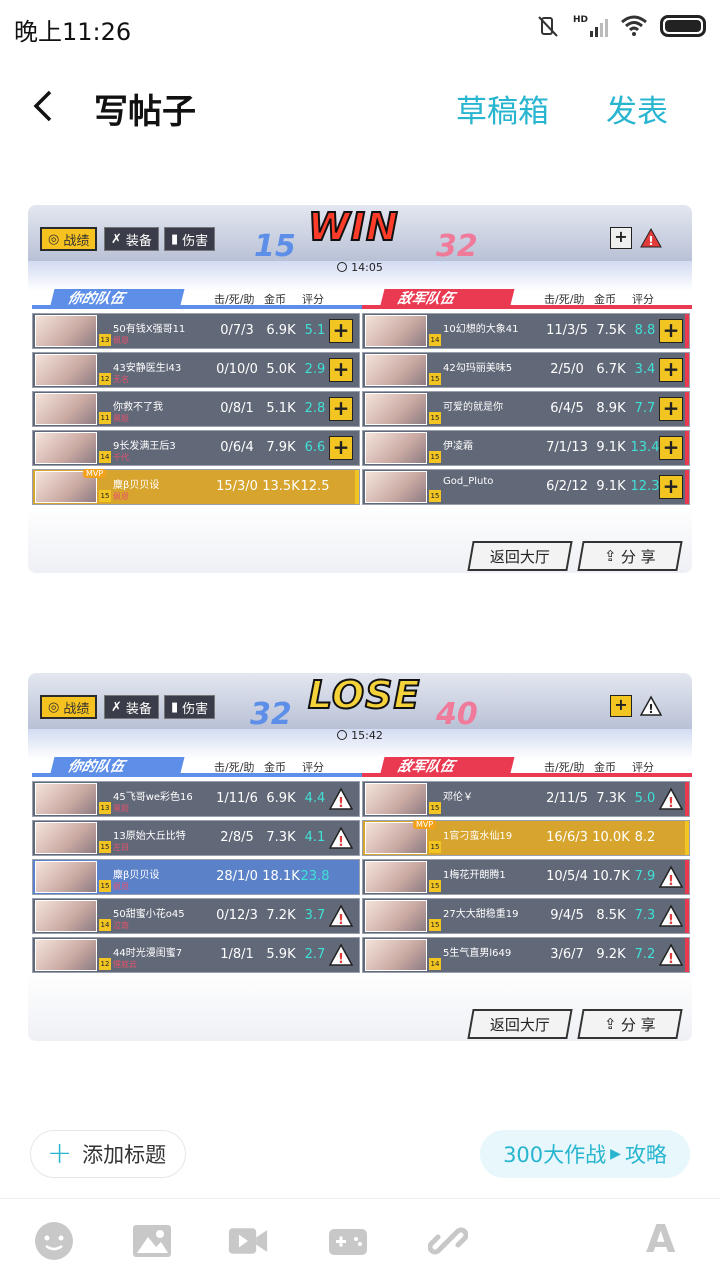  What do you see at coordinates (196, 331) in the screenshot?
I see `my-player-row: 13 50有钱X强哥11 佩恩 0/7/3 6.9K 5.1 +` at bounding box center [196, 331].